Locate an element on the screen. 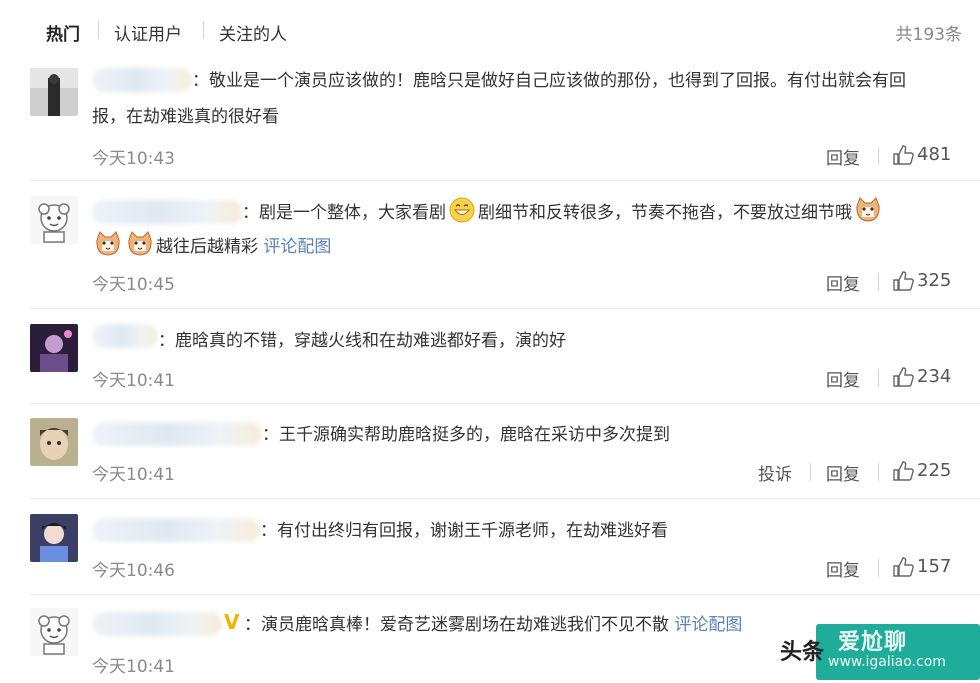  comment-text: 越往后越精彩 评论配图 is located at coordinates (211, 247).